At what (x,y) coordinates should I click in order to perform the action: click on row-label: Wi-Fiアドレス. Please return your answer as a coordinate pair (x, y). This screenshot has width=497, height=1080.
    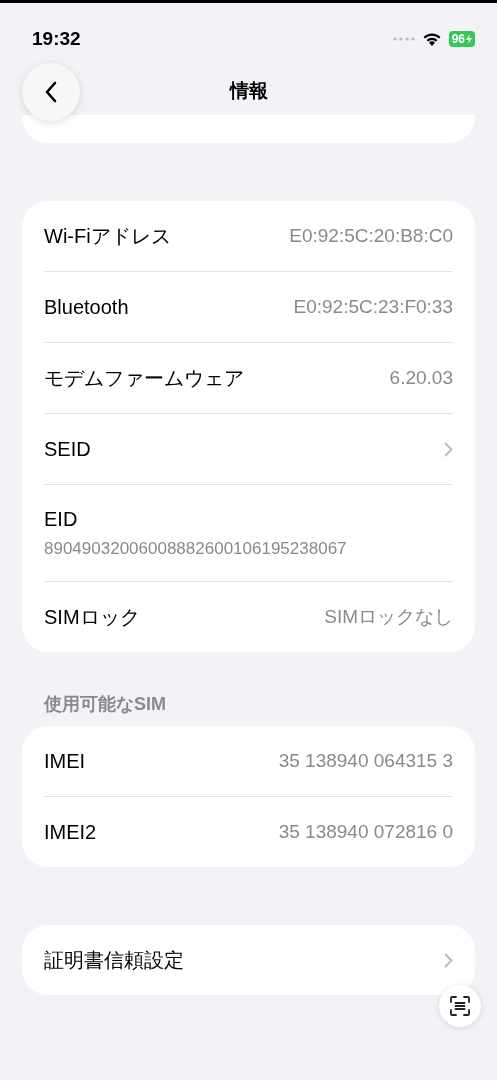
    Looking at the image, I should click on (107, 236).